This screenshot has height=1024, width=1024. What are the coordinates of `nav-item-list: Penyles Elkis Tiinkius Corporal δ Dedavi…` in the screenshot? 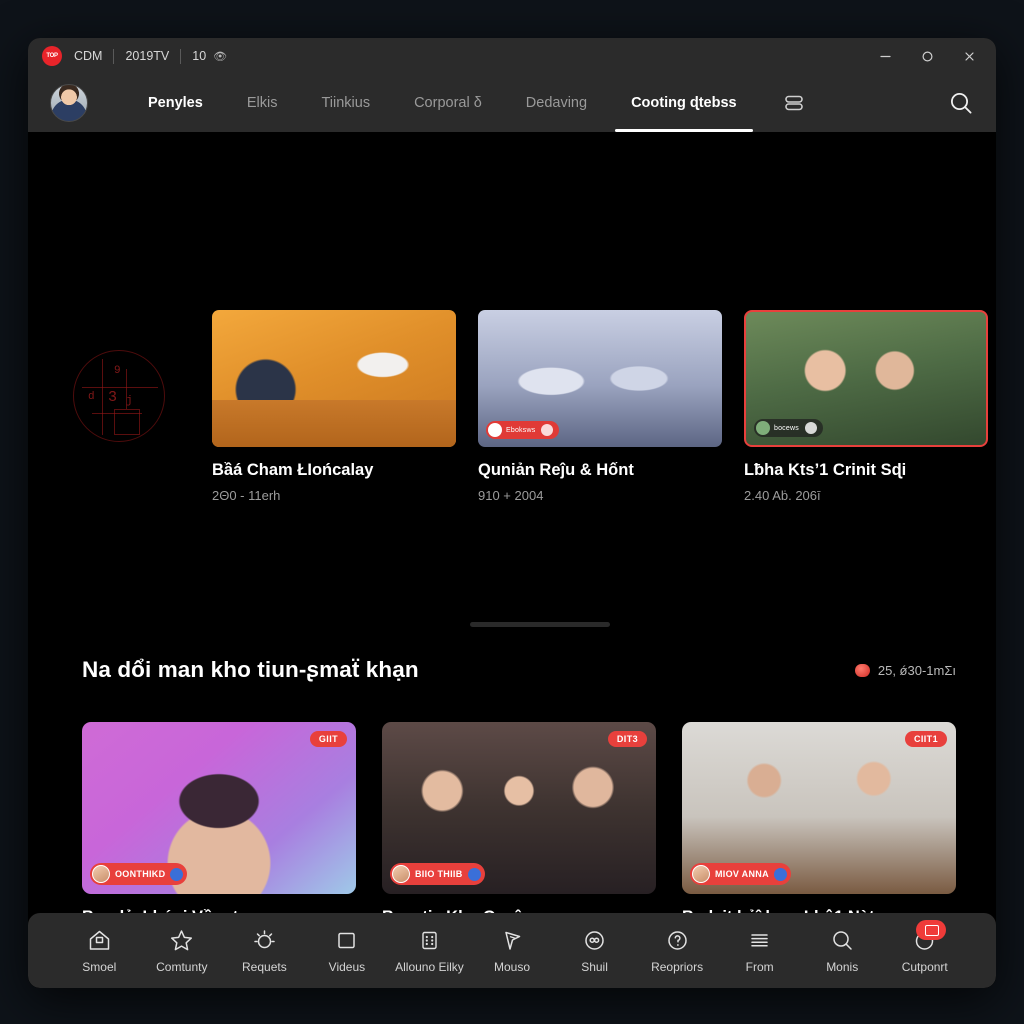 It's located at (442, 103).